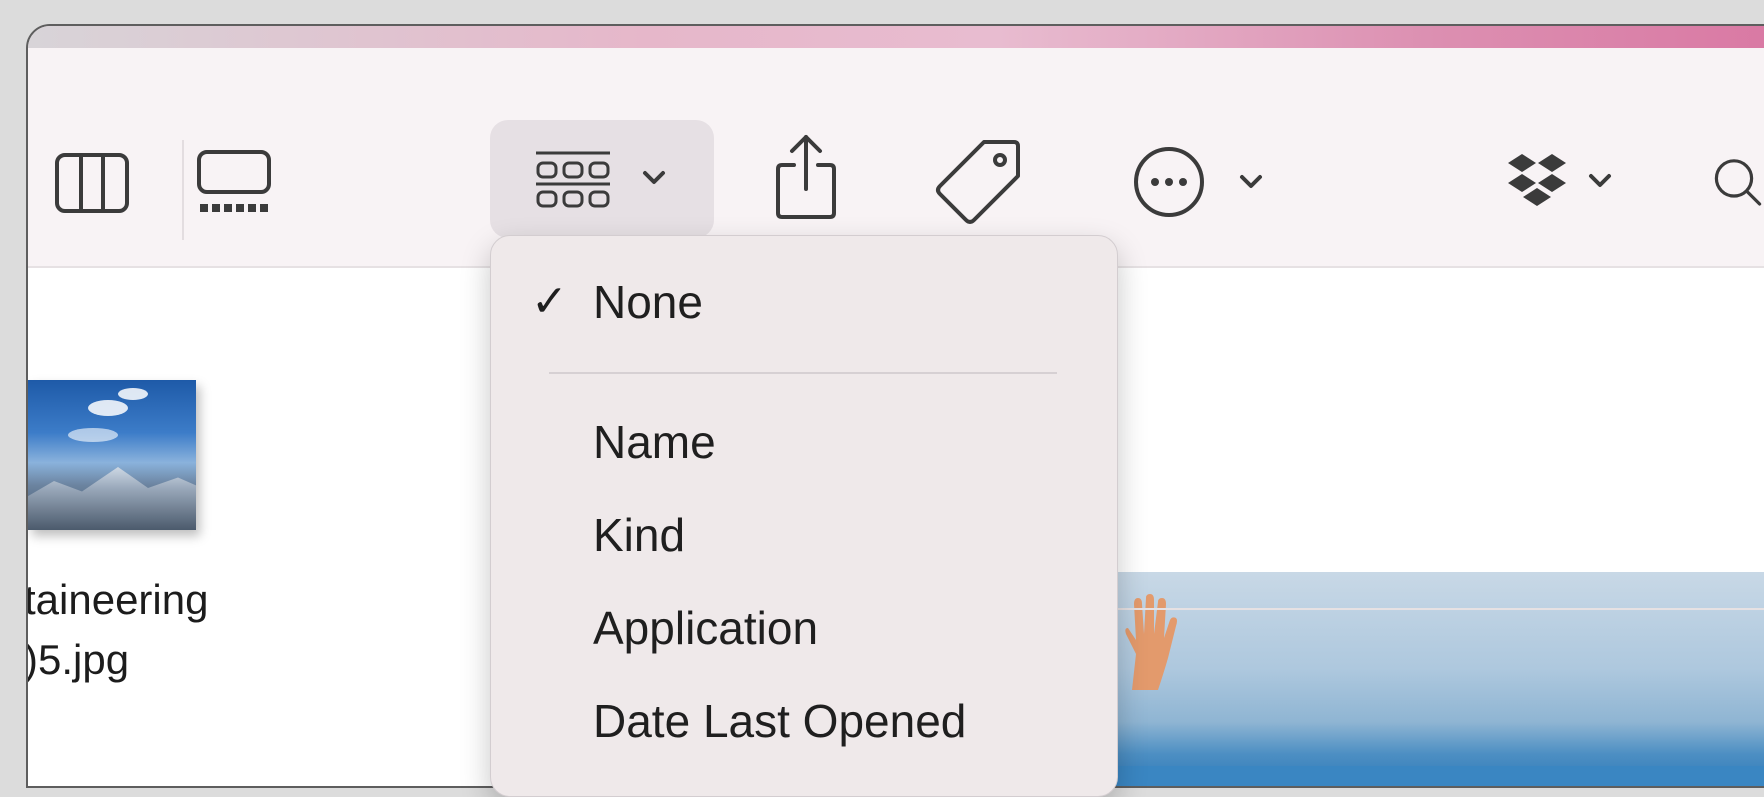 This screenshot has width=1764, height=797. What do you see at coordinates (112, 455) in the screenshot?
I see `file-thumbnail` at bounding box center [112, 455].